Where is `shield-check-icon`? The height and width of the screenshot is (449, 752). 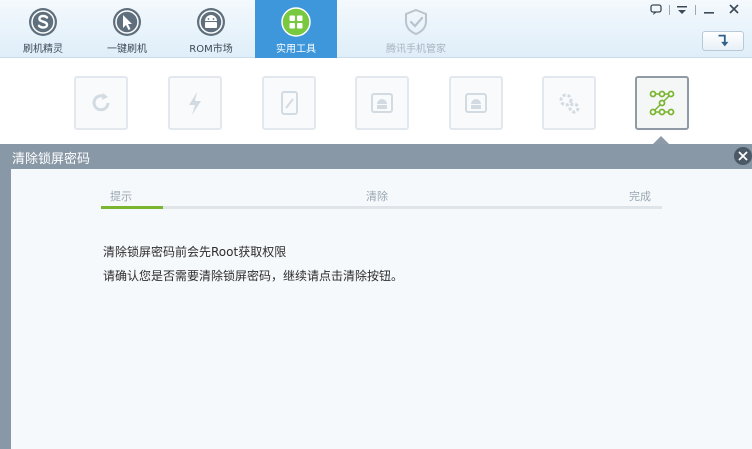 shield-check-icon is located at coordinates (416, 22).